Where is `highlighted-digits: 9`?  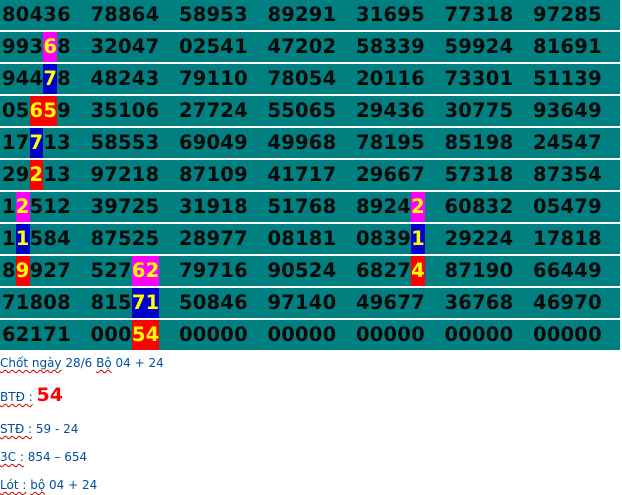 highlighted-digits: 9 is located at coordinates (22, 271).